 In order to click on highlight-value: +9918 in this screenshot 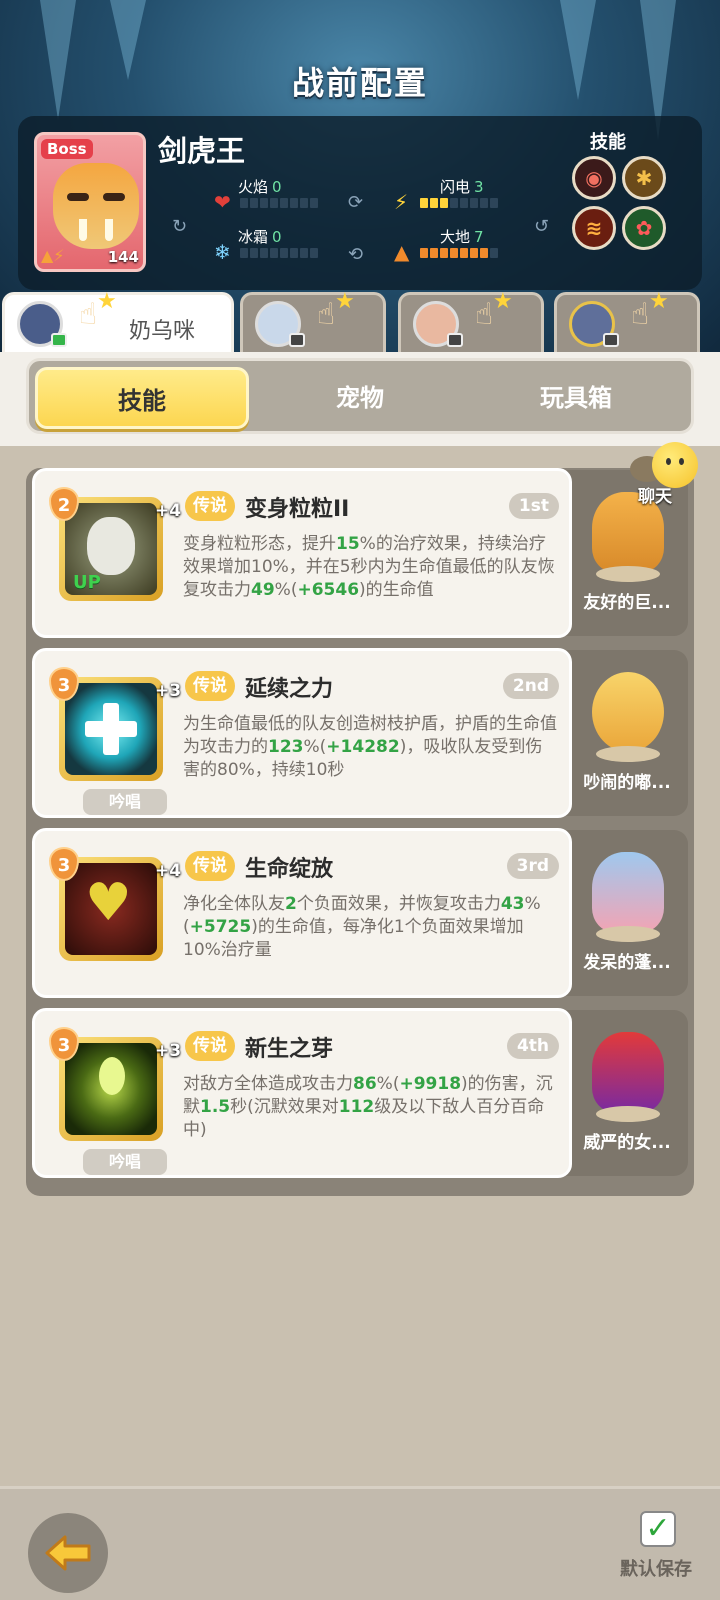, I will do `click(430, 1084)`.